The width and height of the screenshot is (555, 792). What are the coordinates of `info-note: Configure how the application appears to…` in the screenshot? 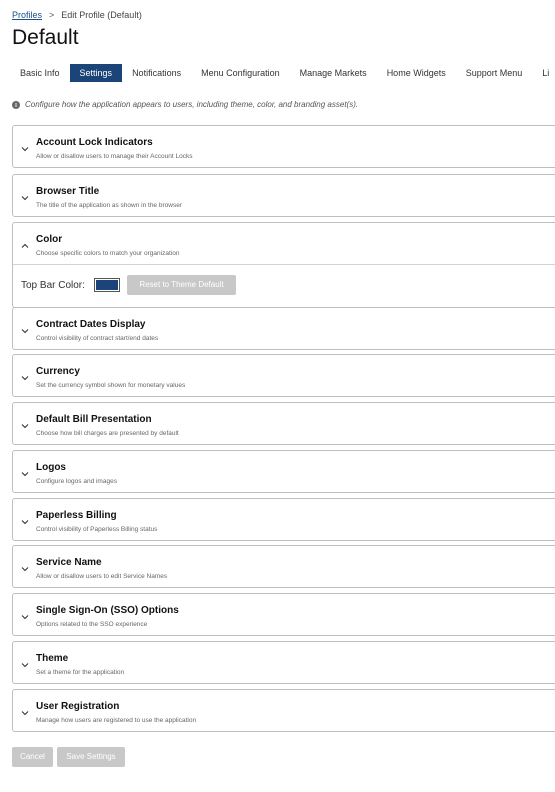 It's located at (185, 104).